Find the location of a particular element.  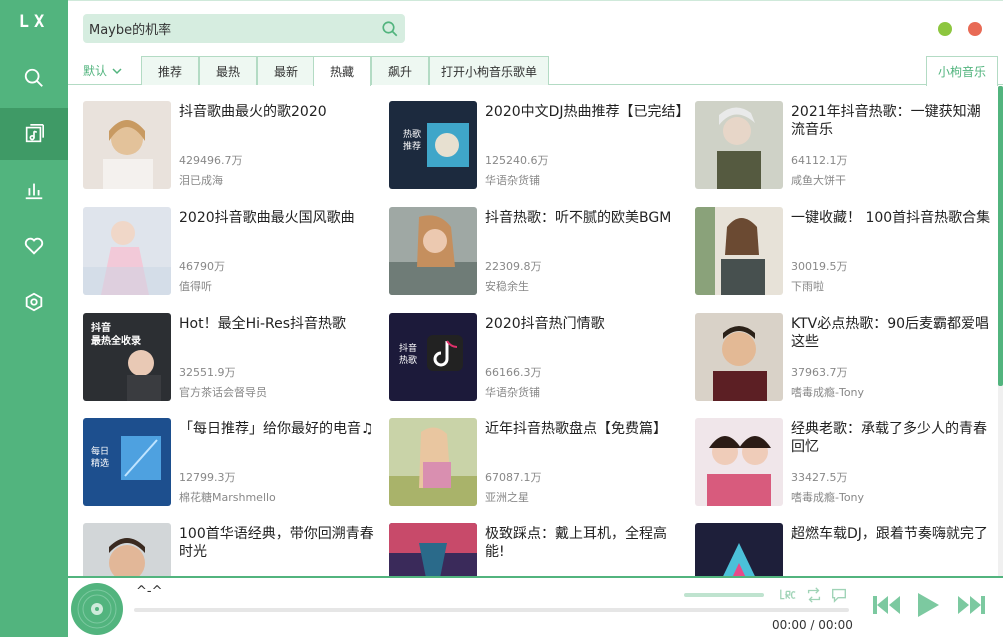

sidebar-item-search is located at coordinates (34, 78).